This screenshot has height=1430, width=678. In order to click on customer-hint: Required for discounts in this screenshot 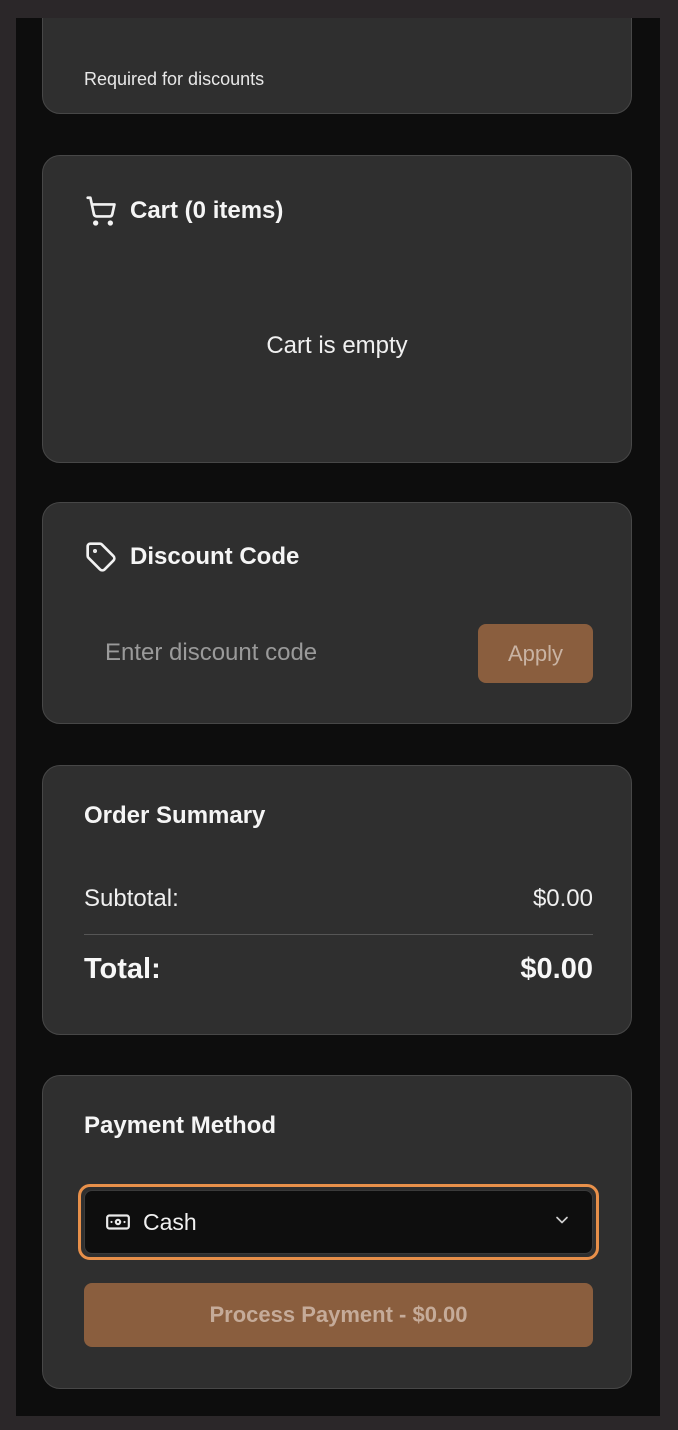, I will do `click(174, 79)`.